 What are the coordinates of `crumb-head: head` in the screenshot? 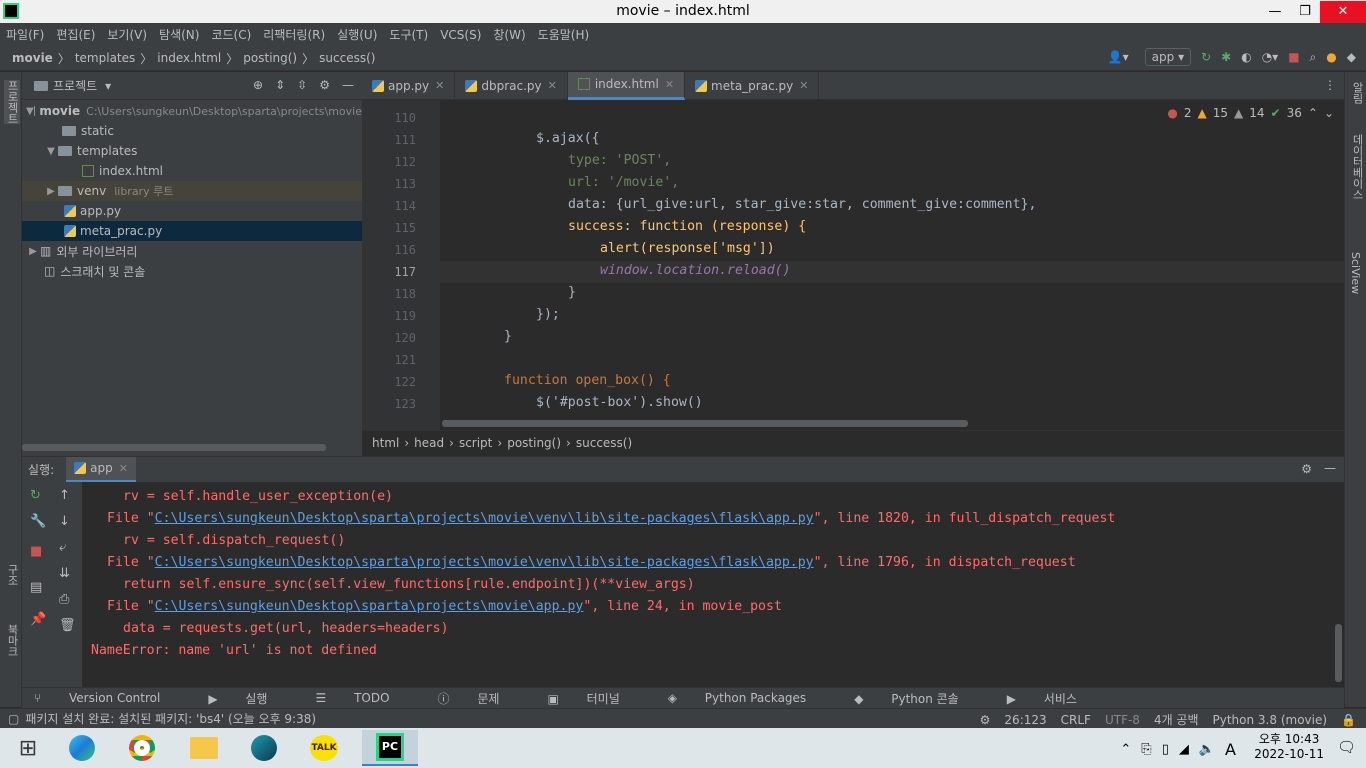 It's located at (429, 443).